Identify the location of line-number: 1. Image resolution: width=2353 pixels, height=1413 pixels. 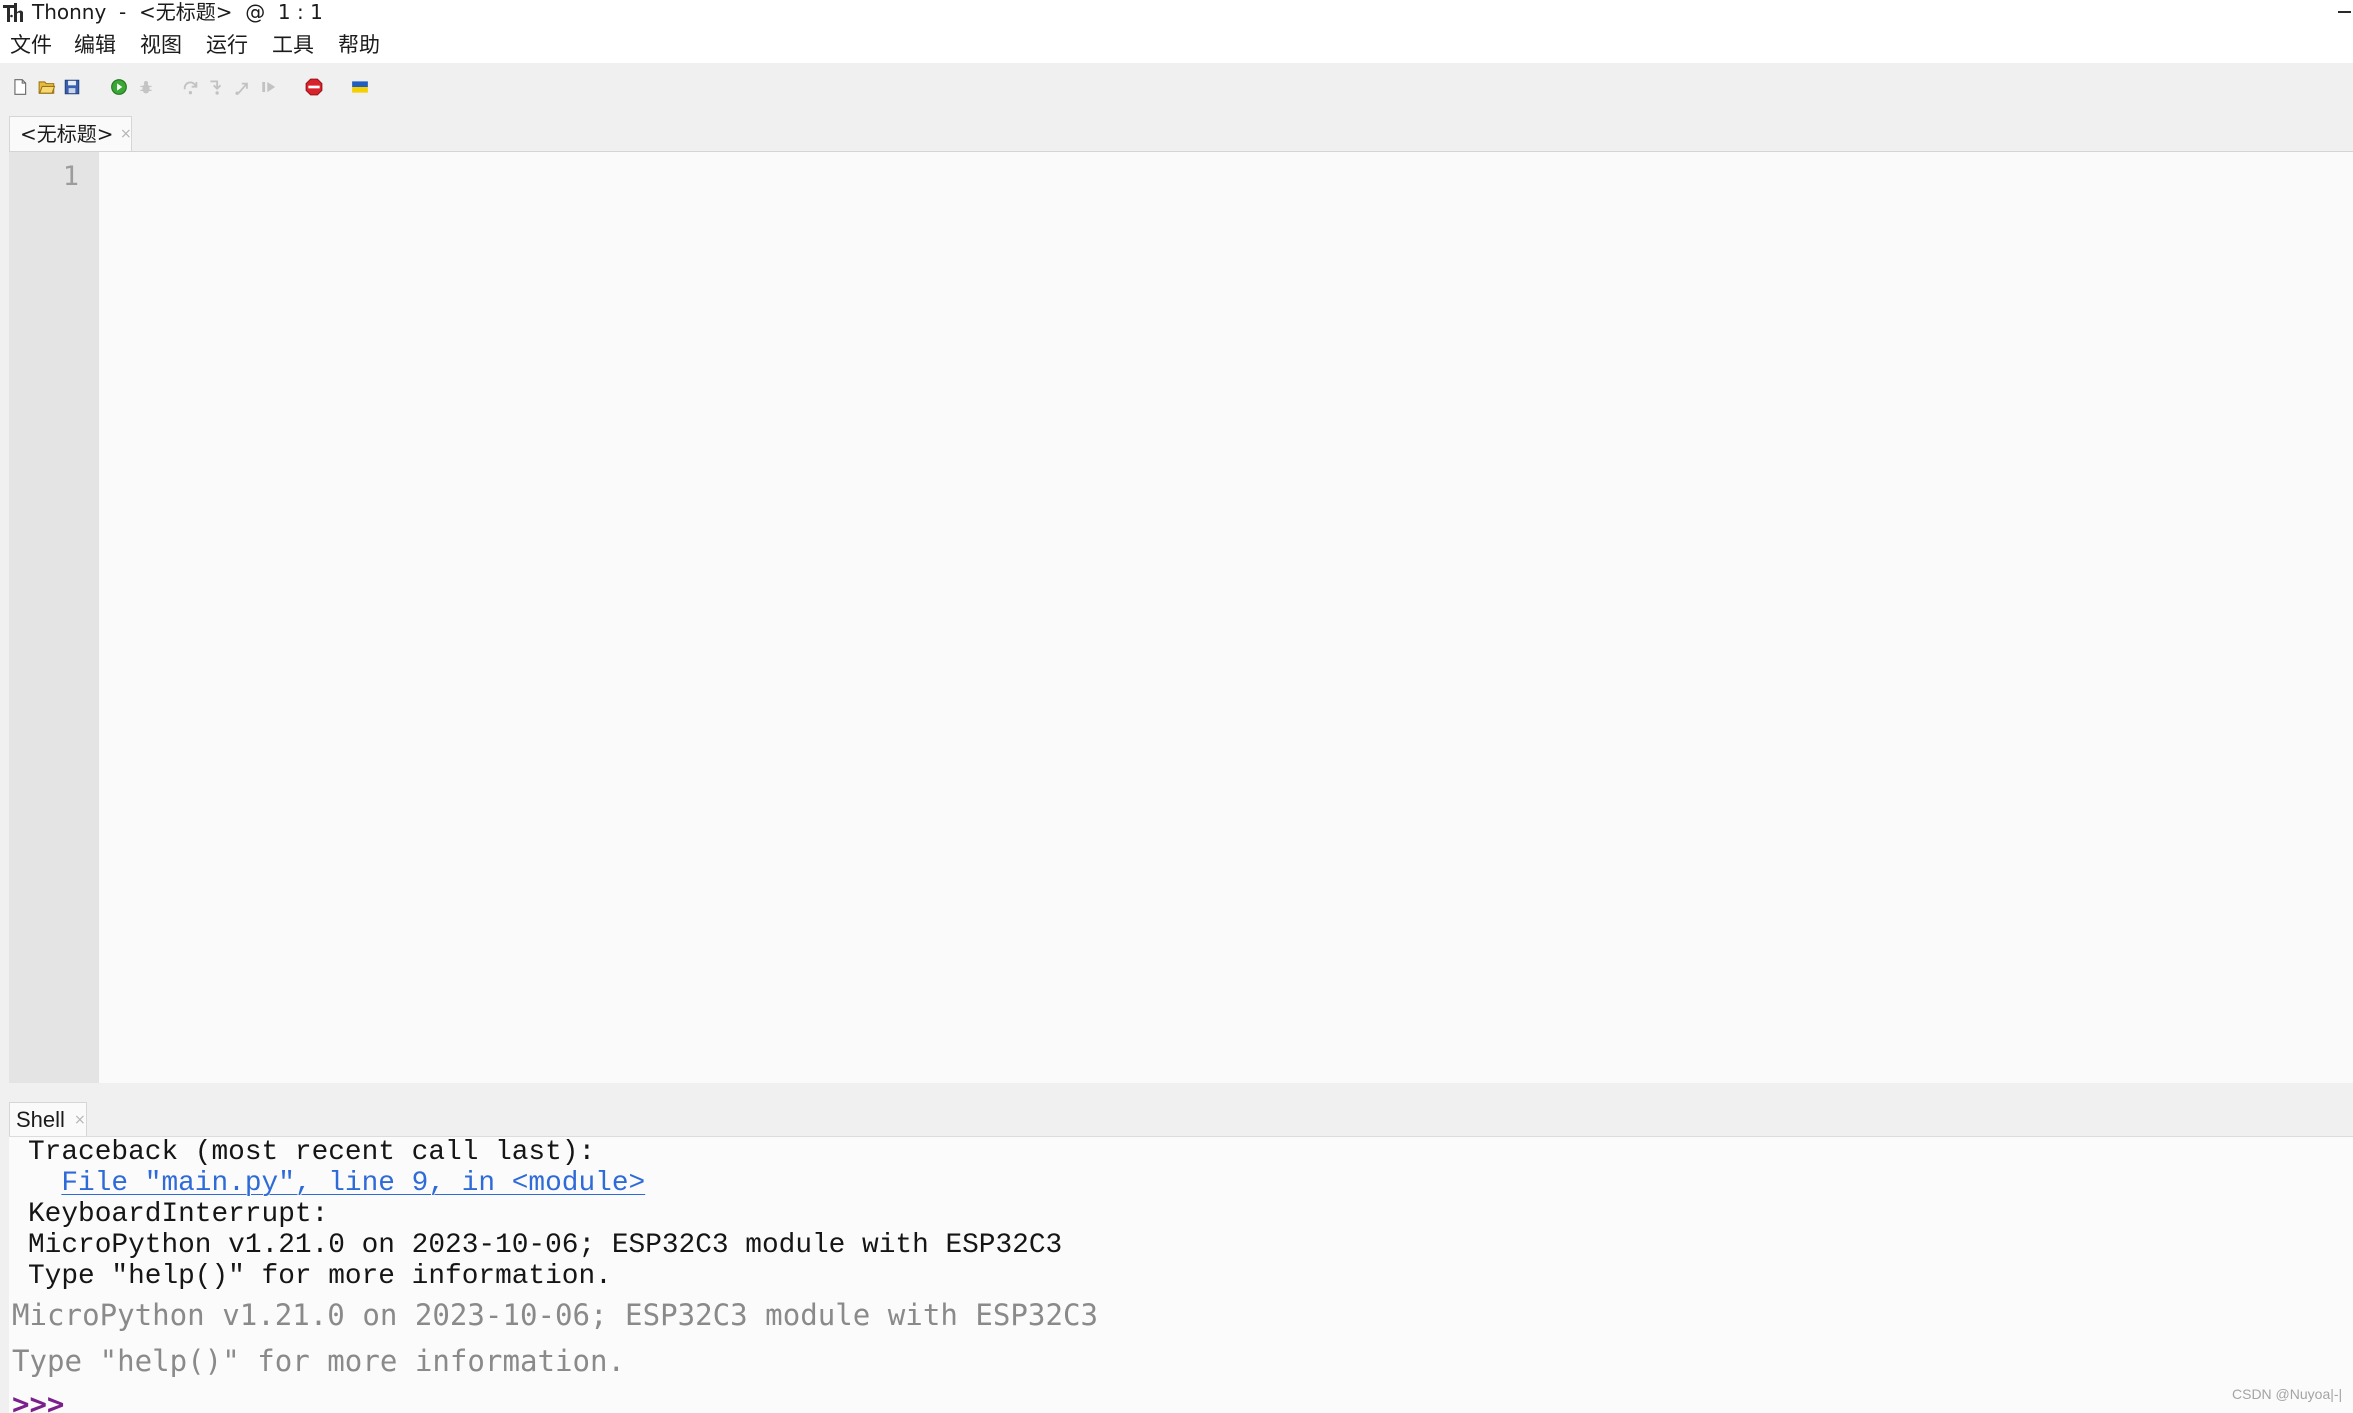
(70, 176).